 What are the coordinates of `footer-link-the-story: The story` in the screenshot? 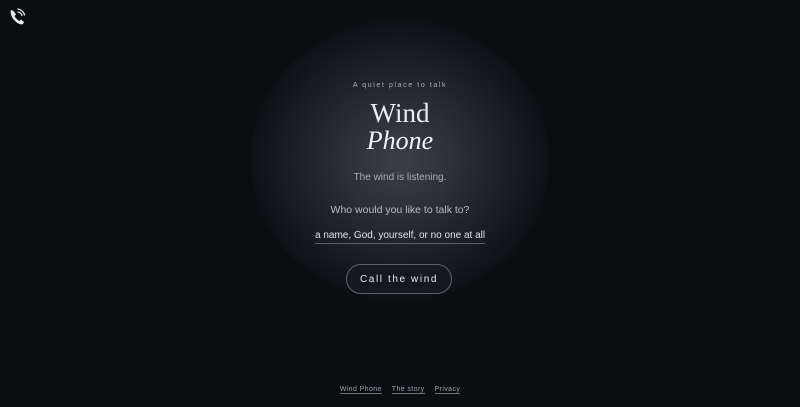 It's located at (408, 390).